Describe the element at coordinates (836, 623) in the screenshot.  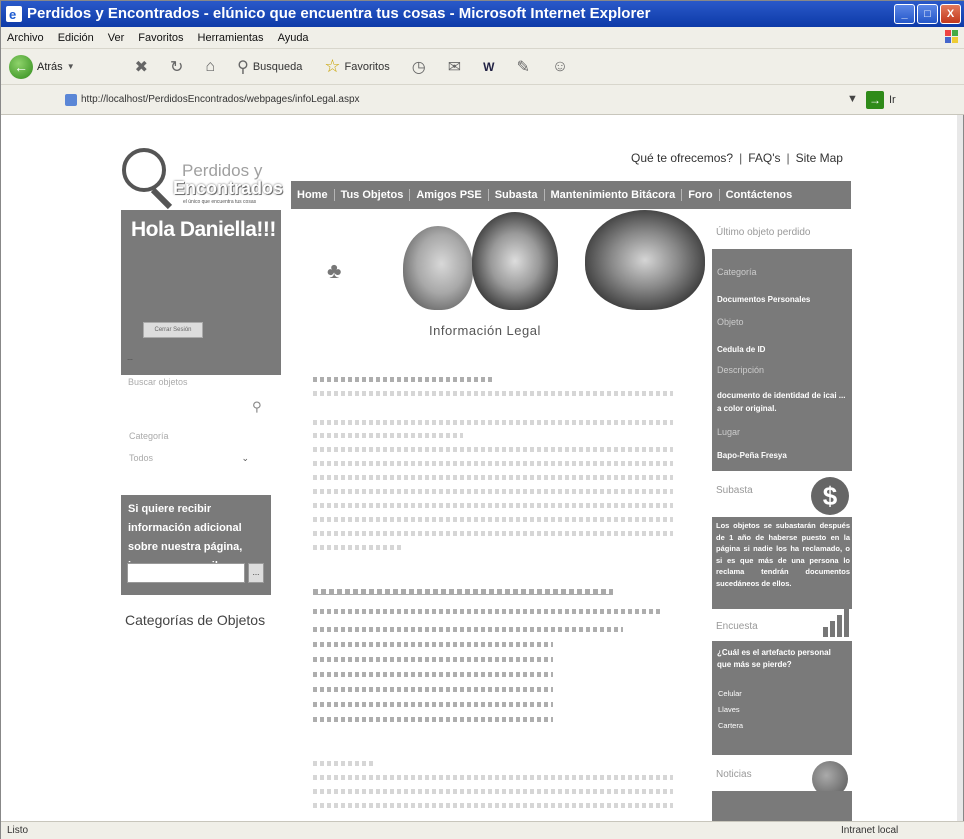
I see `bar-chart-icon` at that location.